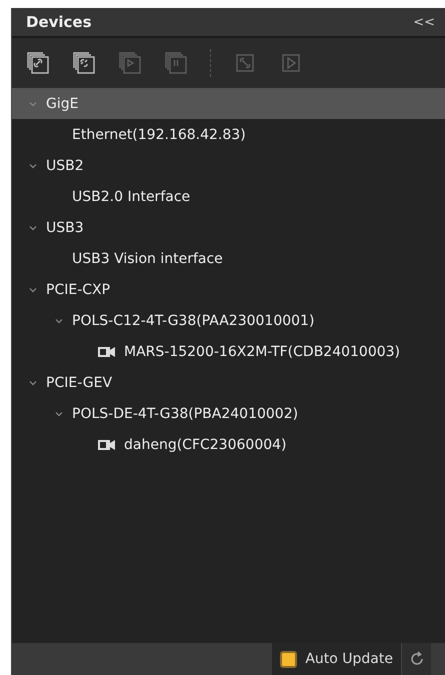 The height and width of the screenshot is (675, 445). Describe the element at coordinates (59, 22) in the screenshot. I see `panel-title: Devices` at that location.